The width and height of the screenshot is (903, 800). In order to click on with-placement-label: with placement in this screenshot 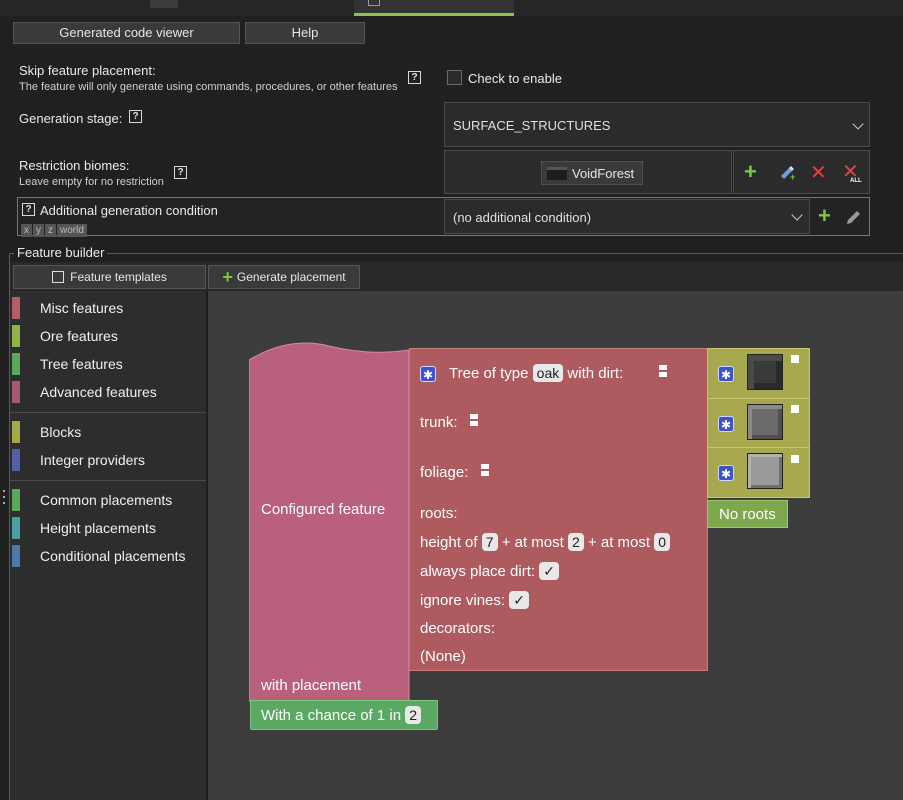, I will do `click(311, 685)`.